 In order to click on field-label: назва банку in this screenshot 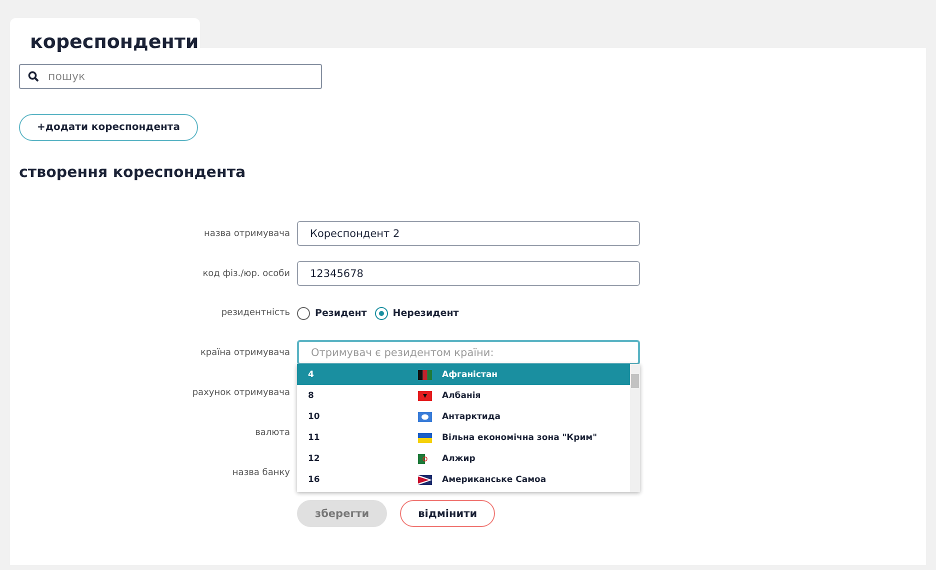, I will do `click(260, 473)`.